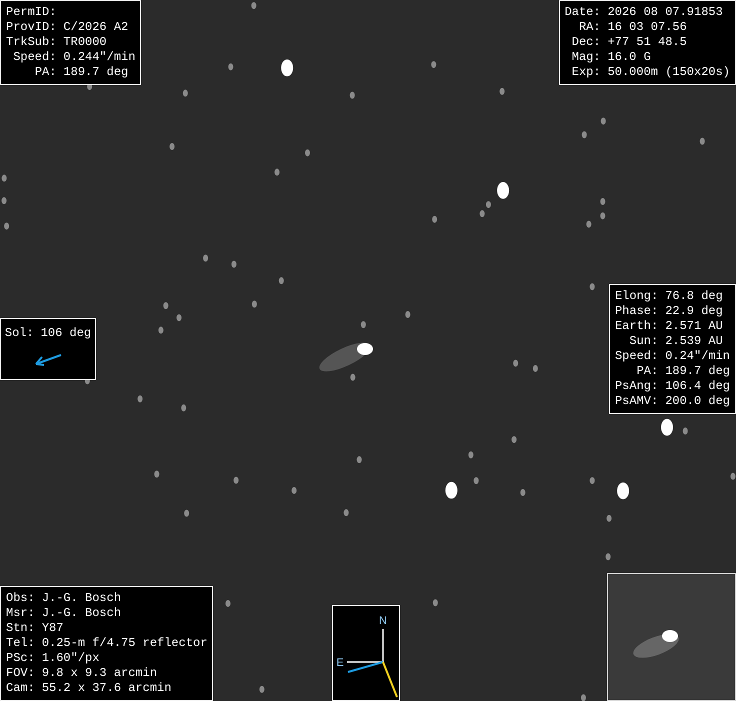  Describe the element at coordinates (666, 12) in the screenshot. I see `field-value: 2026 08 07.91853` at that location.